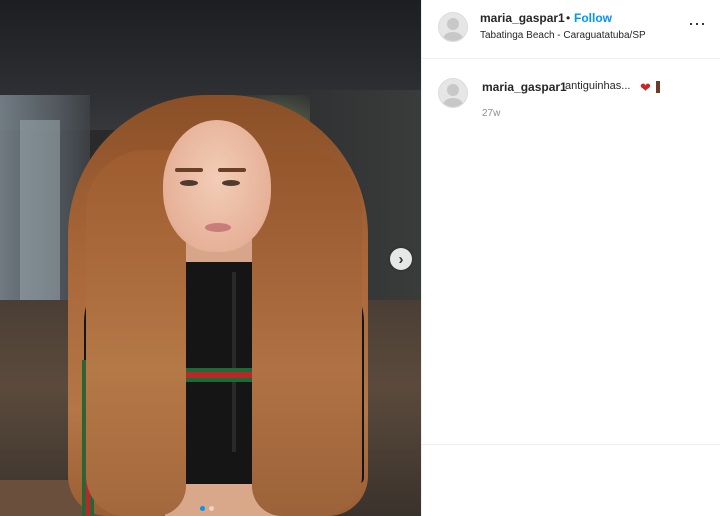 The image size is (720, 516). Describe the element at coordinates (524, 87) in the screenshot. I see `caption-username: maria_gaspar1` at that location.